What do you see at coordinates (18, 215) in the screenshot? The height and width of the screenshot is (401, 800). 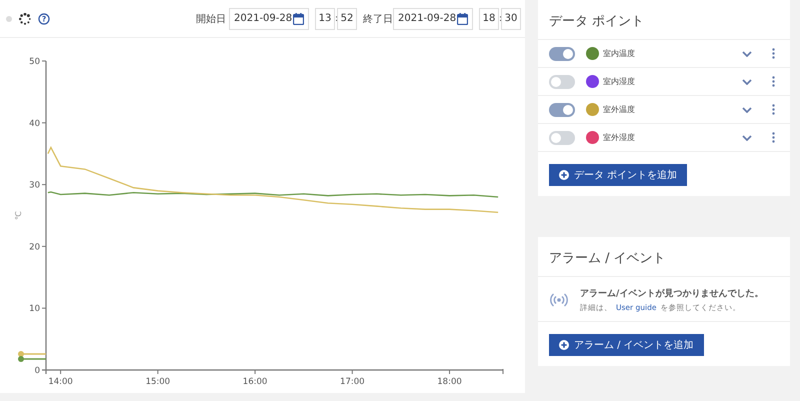 I see `axis-label: ℃` at bounding box center [18, 215].